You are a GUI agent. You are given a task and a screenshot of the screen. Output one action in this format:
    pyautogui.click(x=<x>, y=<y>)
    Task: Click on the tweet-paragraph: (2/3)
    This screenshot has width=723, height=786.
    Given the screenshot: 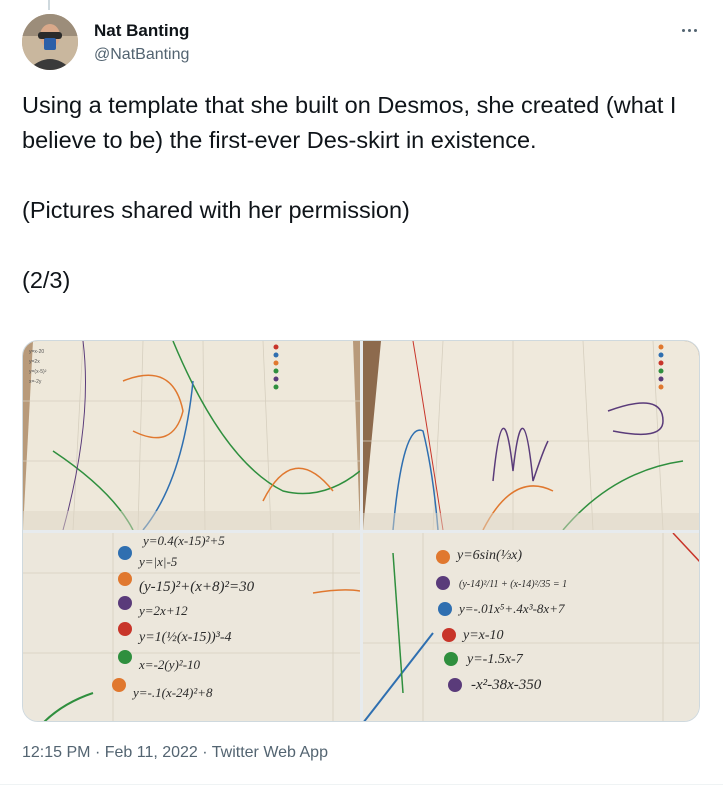 What is the action you would take?
    pyautogui.click(x=46, y=280)
    